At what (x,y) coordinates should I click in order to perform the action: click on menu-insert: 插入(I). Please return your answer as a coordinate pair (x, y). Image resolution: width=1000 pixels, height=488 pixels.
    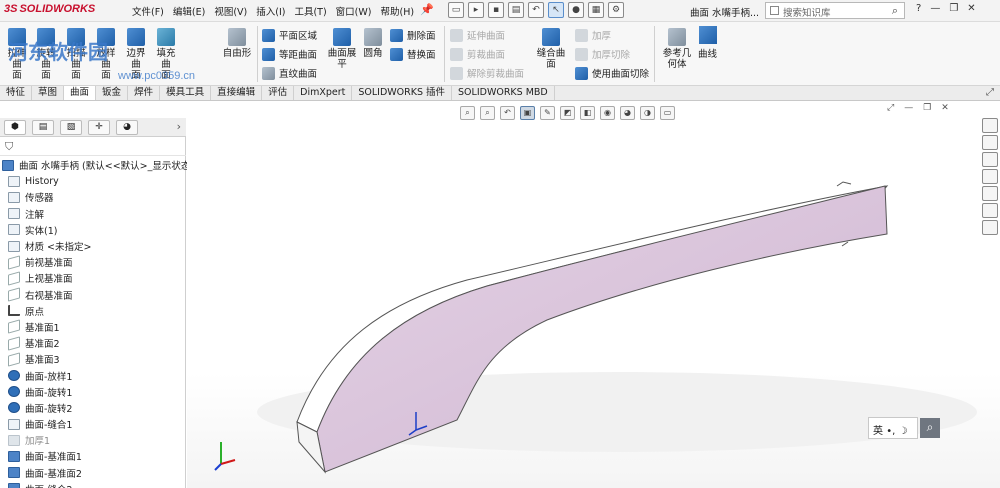
    Looking at the image, I should click on (270, 11).